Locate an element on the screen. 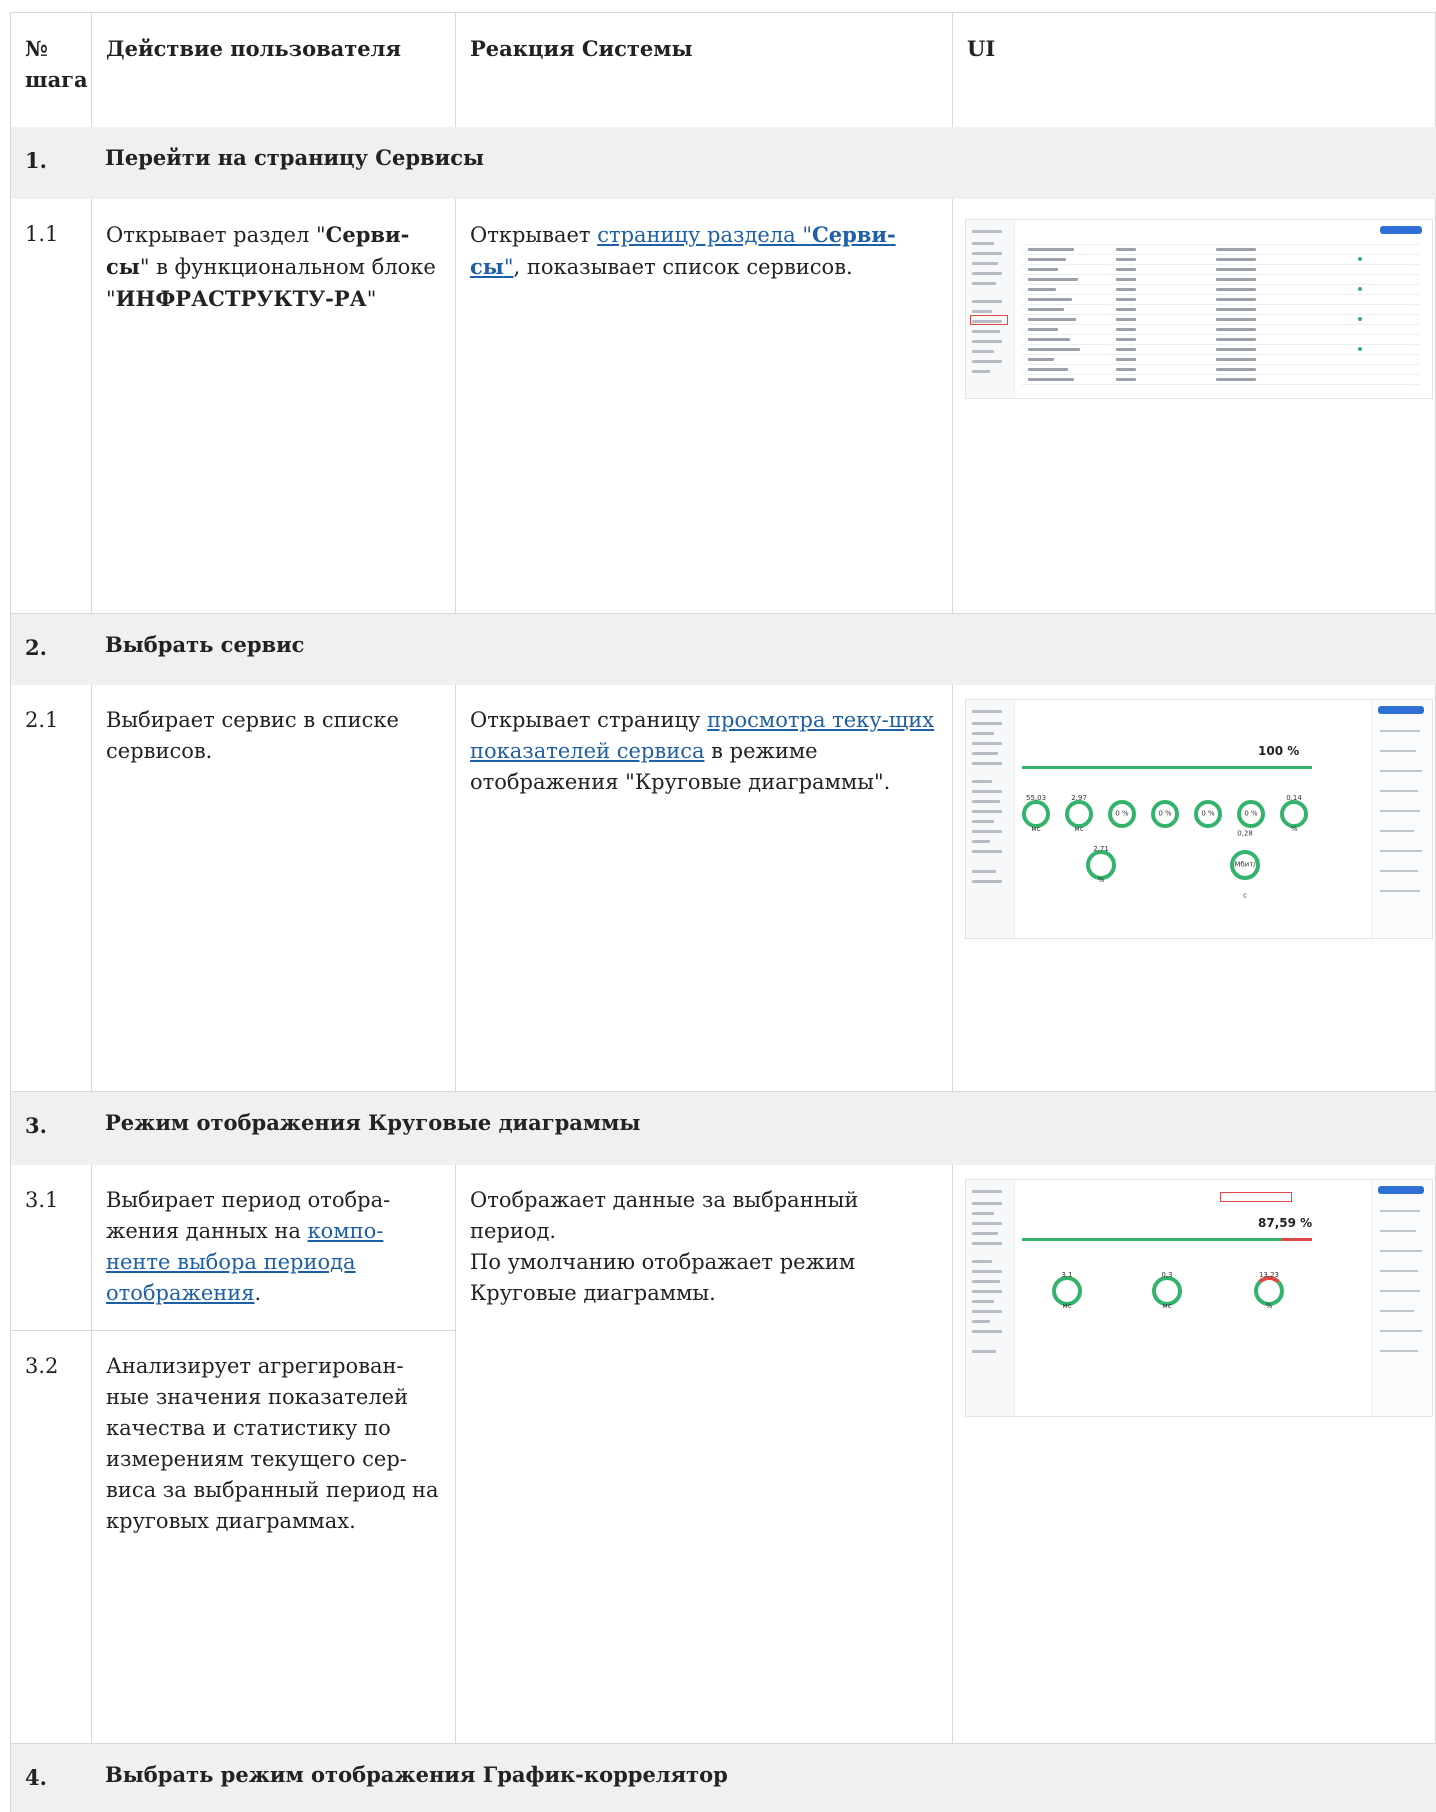 The width and height of the screenshot is (1436, 1812). header-user-action: Действие пользователя is located at coordinates (273, 70).